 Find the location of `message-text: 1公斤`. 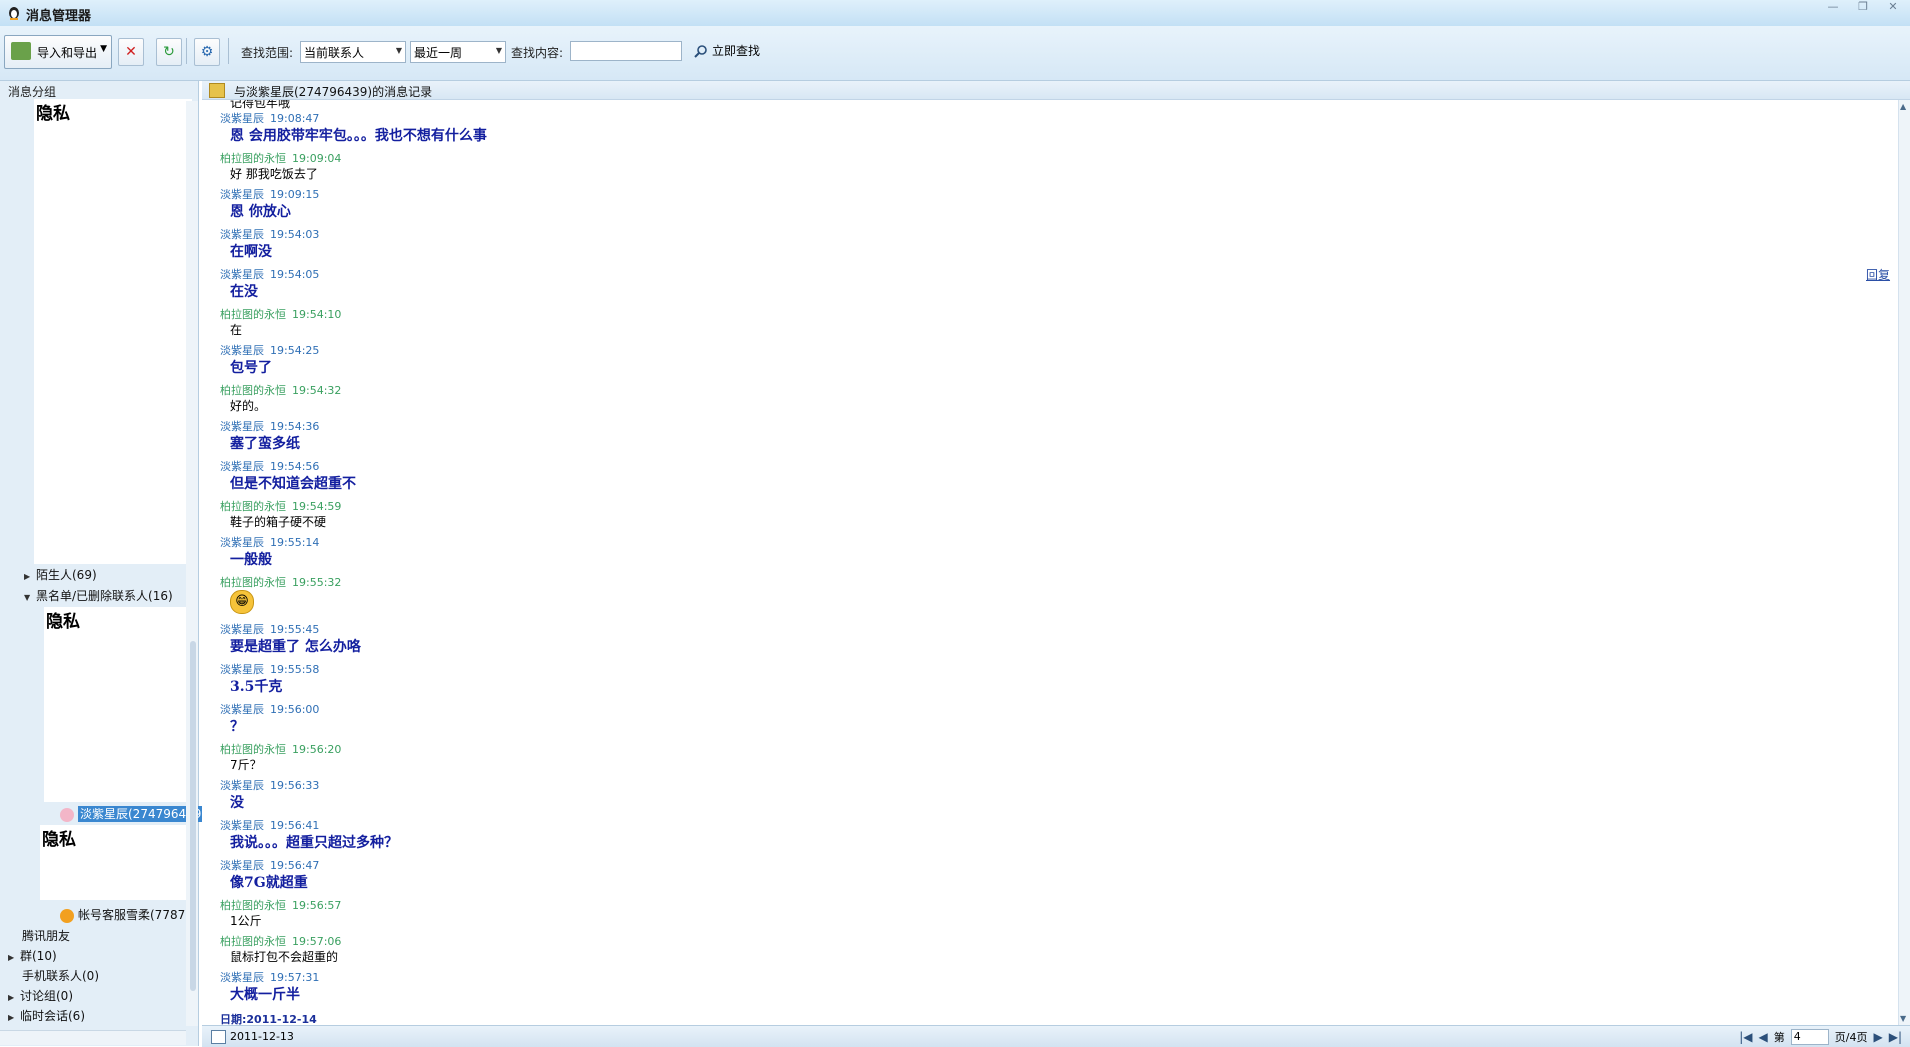

message-text: 1公斤 is located at coordinates (246, 921).